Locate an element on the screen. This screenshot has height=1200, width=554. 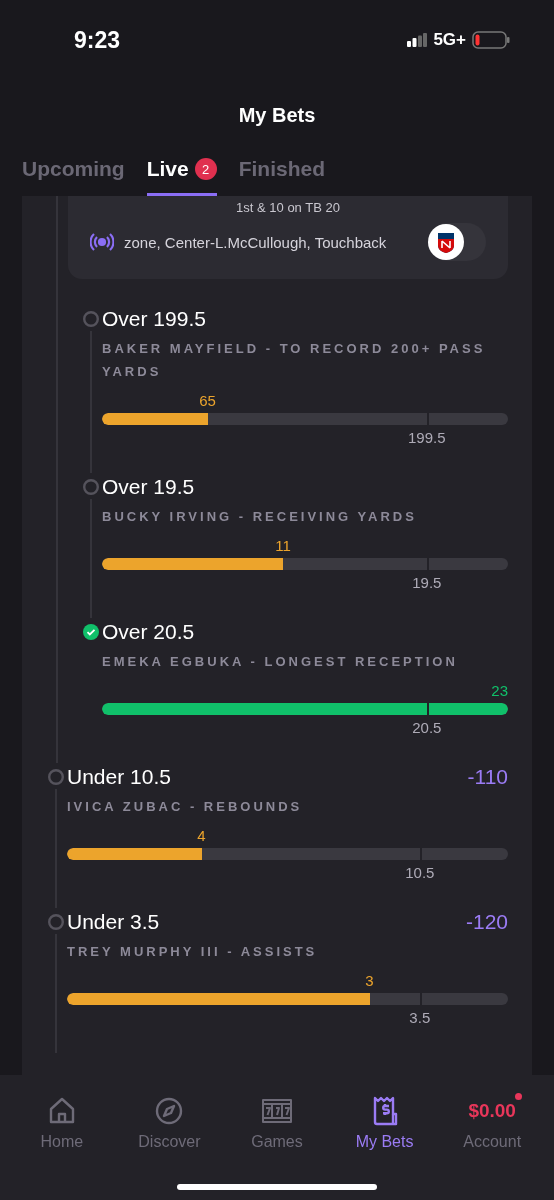
bet-description: TREY MURPHY III - ASSISTS is located at coordinates (193, 952).